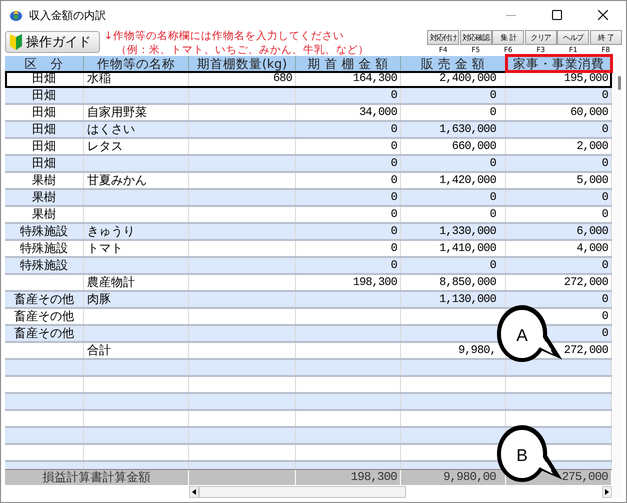 The height and width of the screenshot is (503, 627). I want to click on table-cell: 34,000, so click(378, 112).